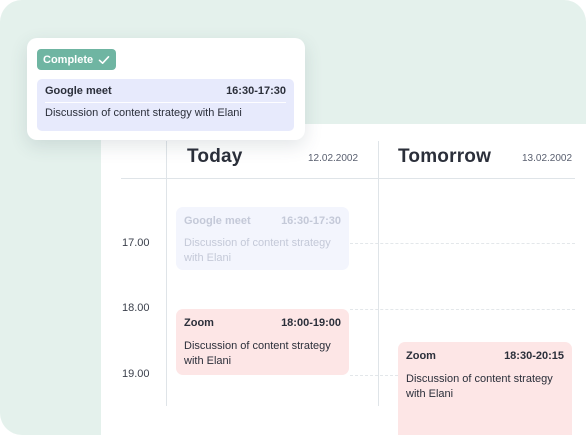  I want to click on complete-badge: Complete, so click(77, 59).